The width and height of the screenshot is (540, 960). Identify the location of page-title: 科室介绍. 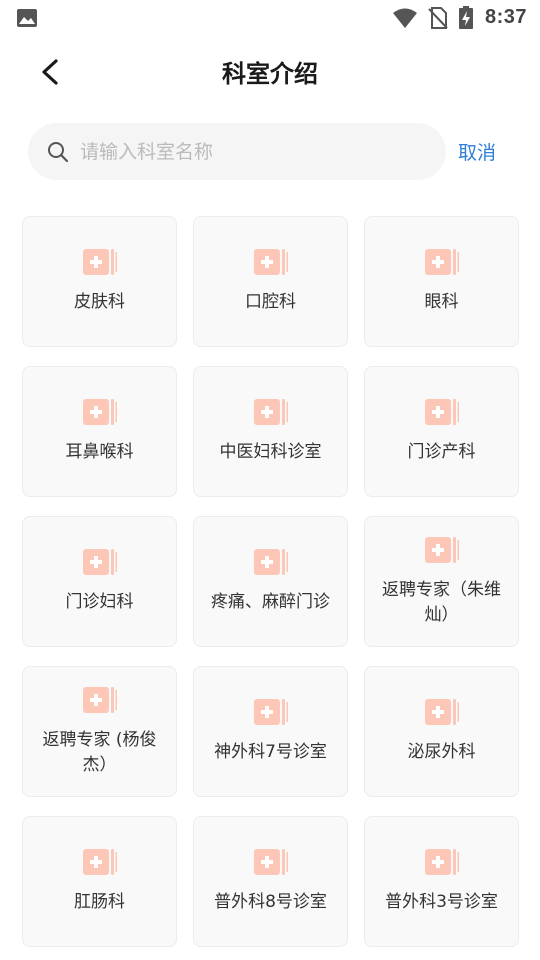
(270, 74).